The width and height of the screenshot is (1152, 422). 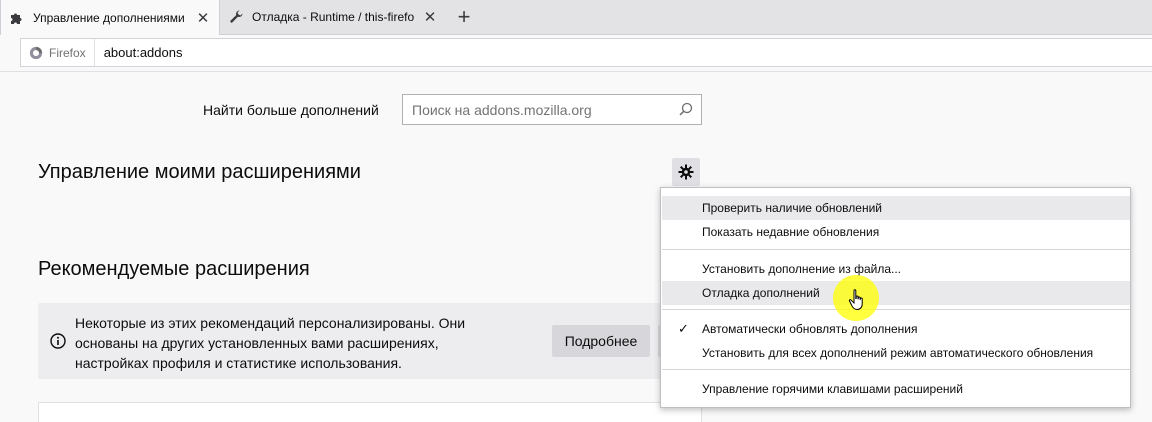 I want to click on search-icon, so click(x=686, y=109).